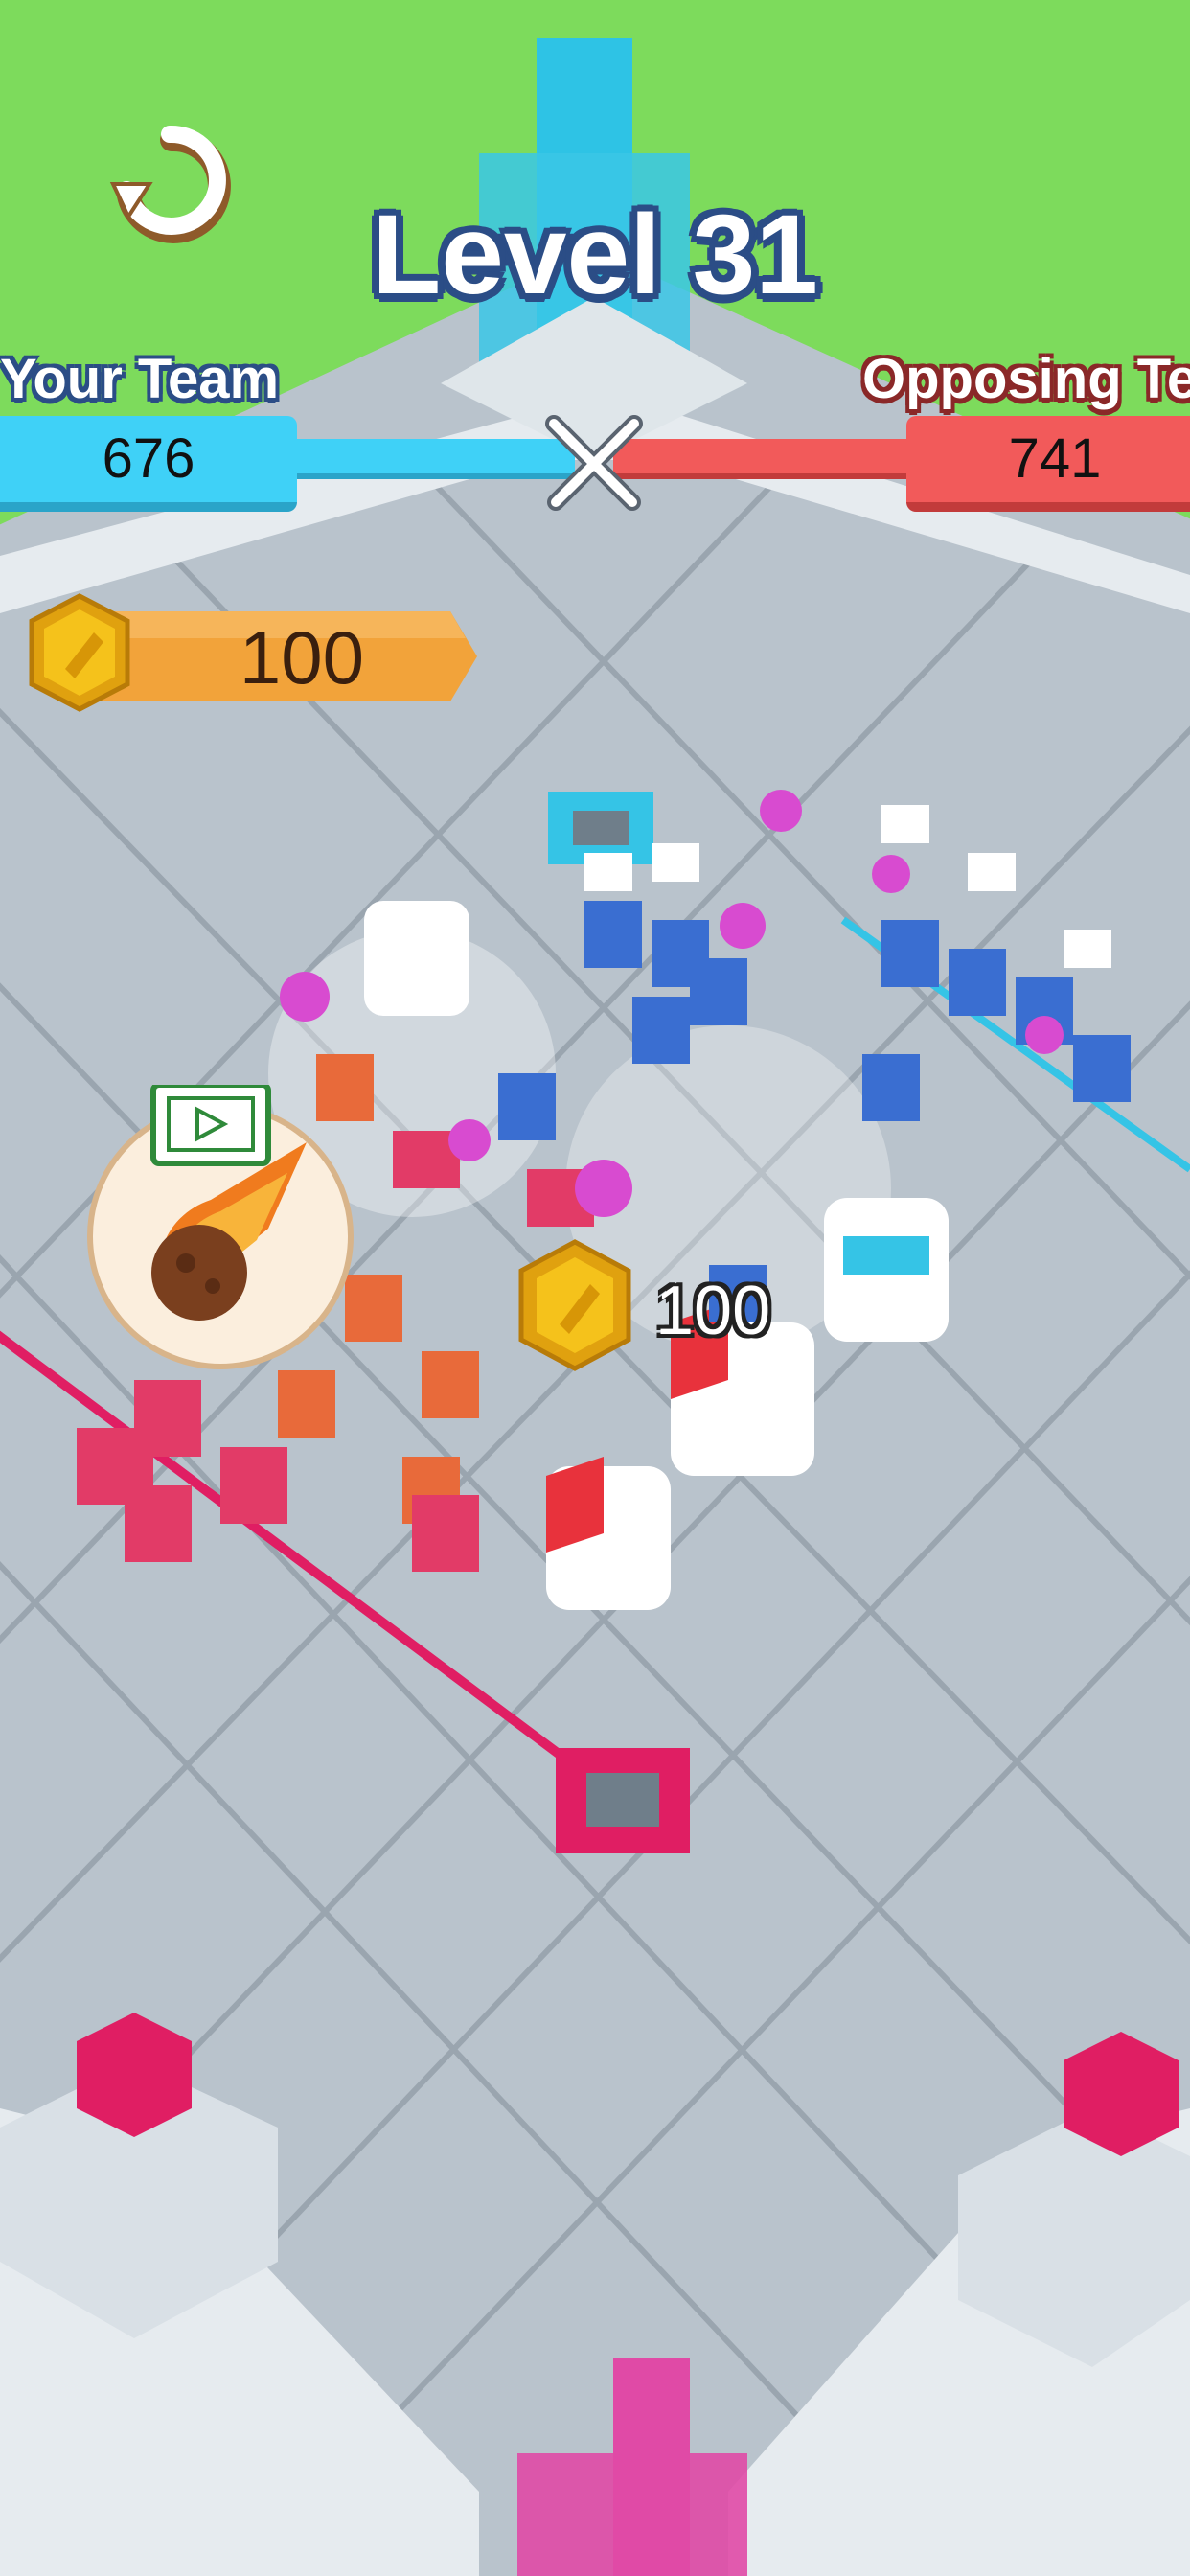 The image size is (1190, 2576). What do you see at coordinates (1026, 379) in the screenshot?
I see `opposing-team-label: Opposing Te` at bounding box center [1026, 379].